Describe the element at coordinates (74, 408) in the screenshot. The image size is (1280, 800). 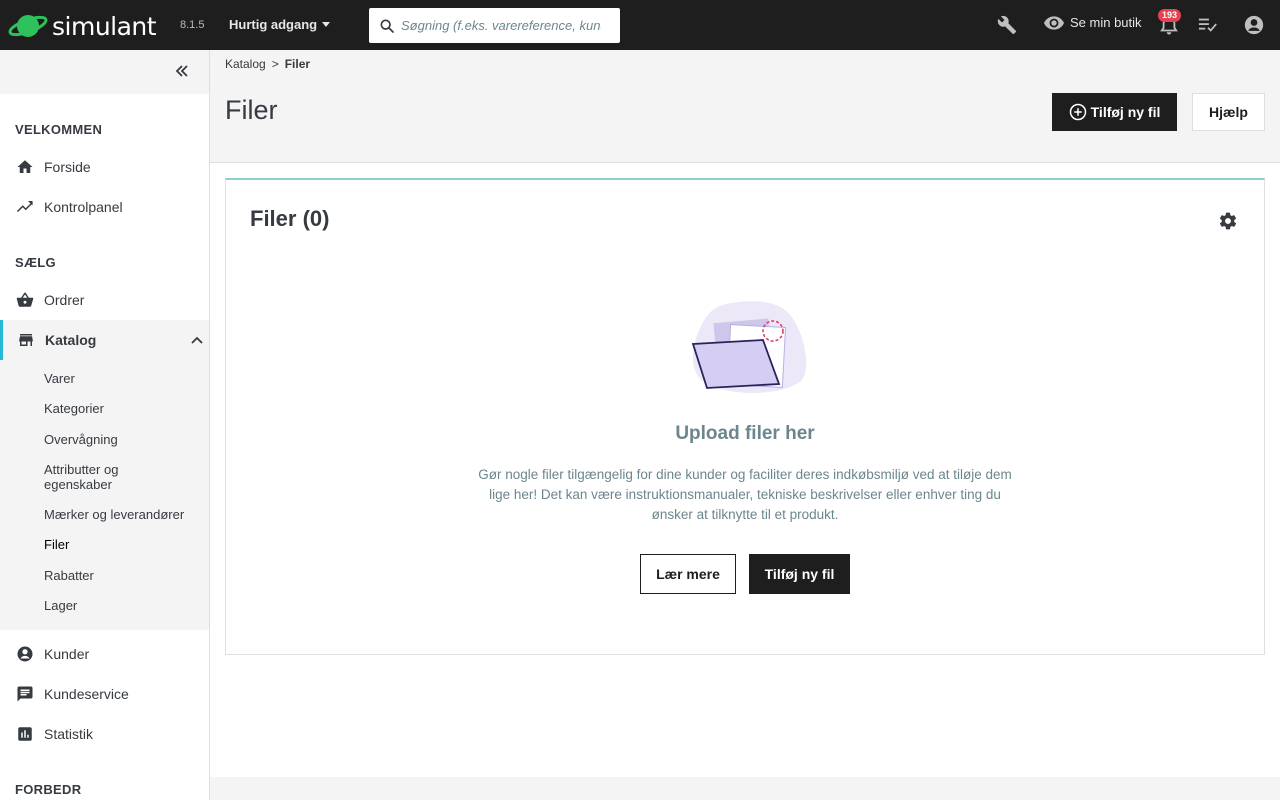
I see `submenu-item-categories: Kategorier` at that location.